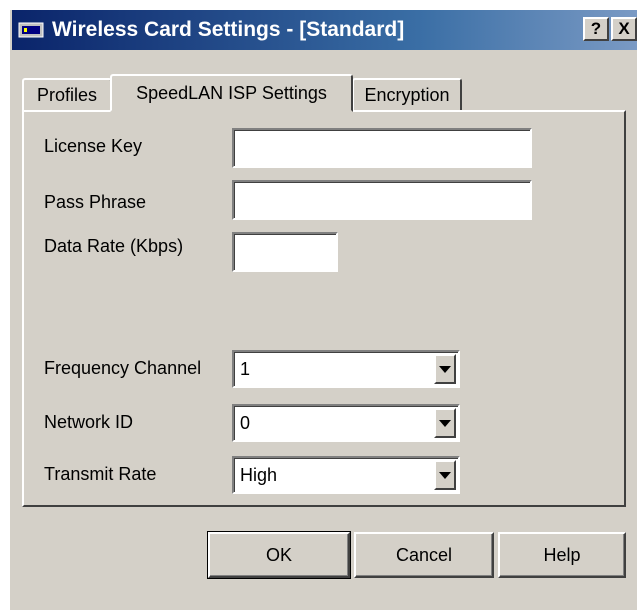 The height and width of the screenshot is (610, 637). Describe the element at coordinates (228, 29) in the screenshot. I see `window-title: Wireless Card Settings - [Standard]` at that location.